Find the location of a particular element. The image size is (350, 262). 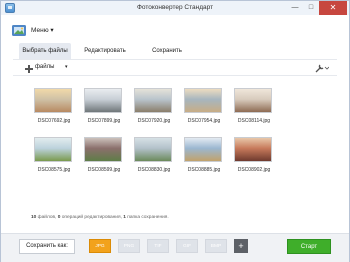

file-name: DSC07954.jpg is located at coordinates (204, 121).